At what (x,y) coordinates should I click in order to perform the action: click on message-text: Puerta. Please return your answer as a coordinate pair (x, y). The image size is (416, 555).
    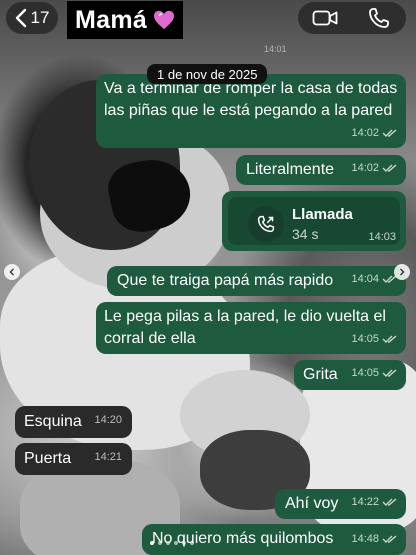
    Looking at the image, I should click on (48, 458).